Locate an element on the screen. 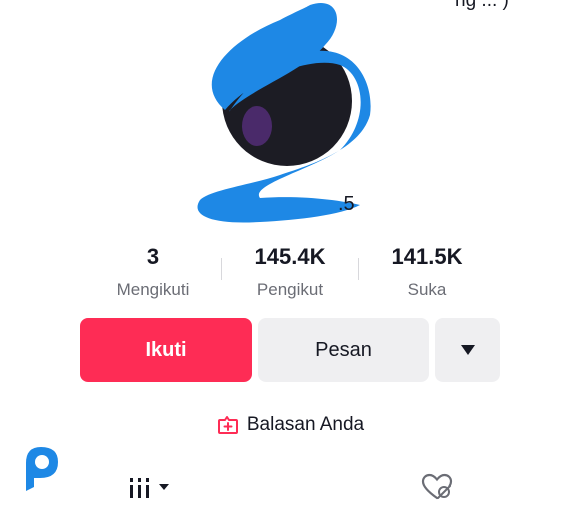  message-button: Pesan is located at coordinates (343, 350).